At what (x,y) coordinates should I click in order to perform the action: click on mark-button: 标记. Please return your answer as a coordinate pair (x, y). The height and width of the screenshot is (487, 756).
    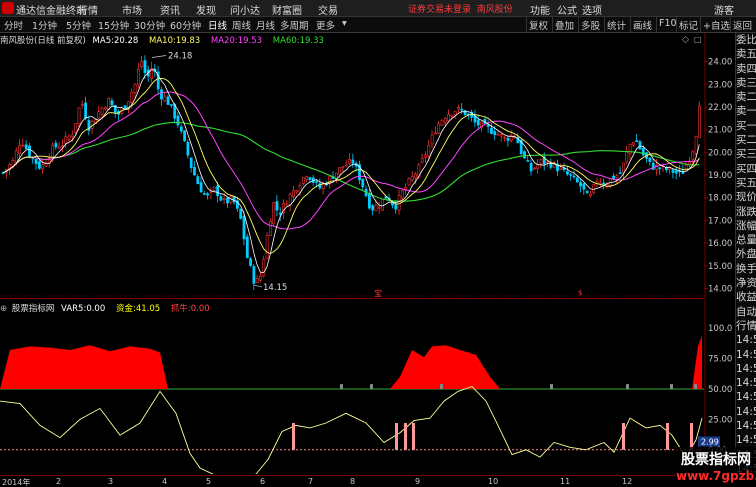
    Looking at the image, I should click on (688, 24).